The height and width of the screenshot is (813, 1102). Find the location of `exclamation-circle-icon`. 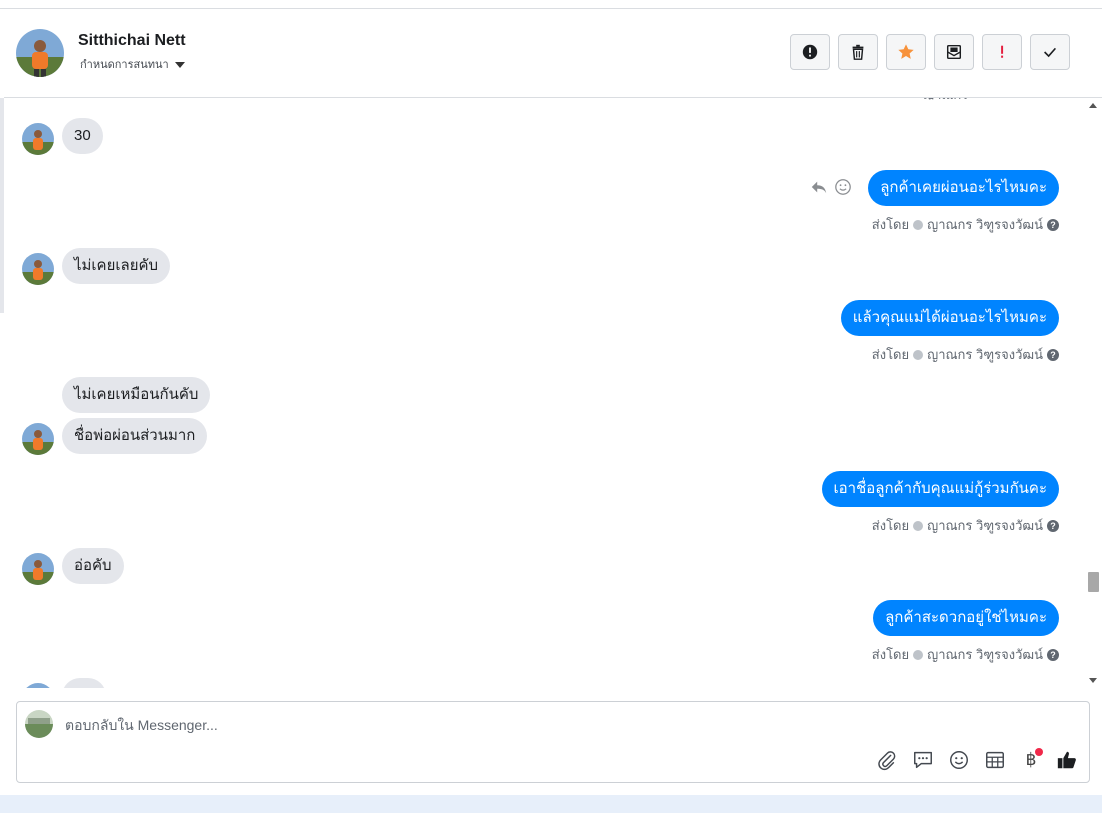

exclamation-circle-icon is located at coordinates (810, 52).